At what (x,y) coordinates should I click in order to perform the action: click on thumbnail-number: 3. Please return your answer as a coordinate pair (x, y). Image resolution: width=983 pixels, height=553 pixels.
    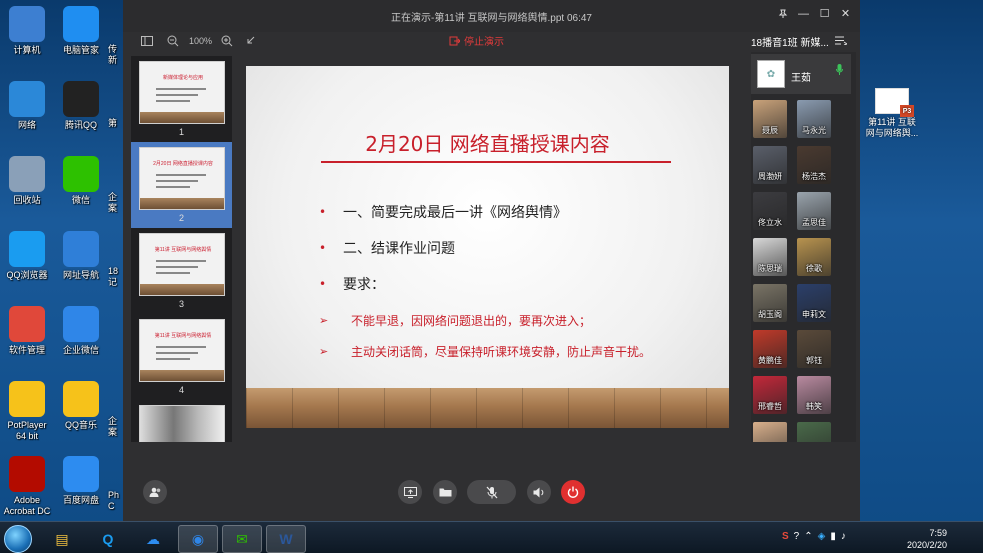
    Looking at the image, I should click on (181, 304).